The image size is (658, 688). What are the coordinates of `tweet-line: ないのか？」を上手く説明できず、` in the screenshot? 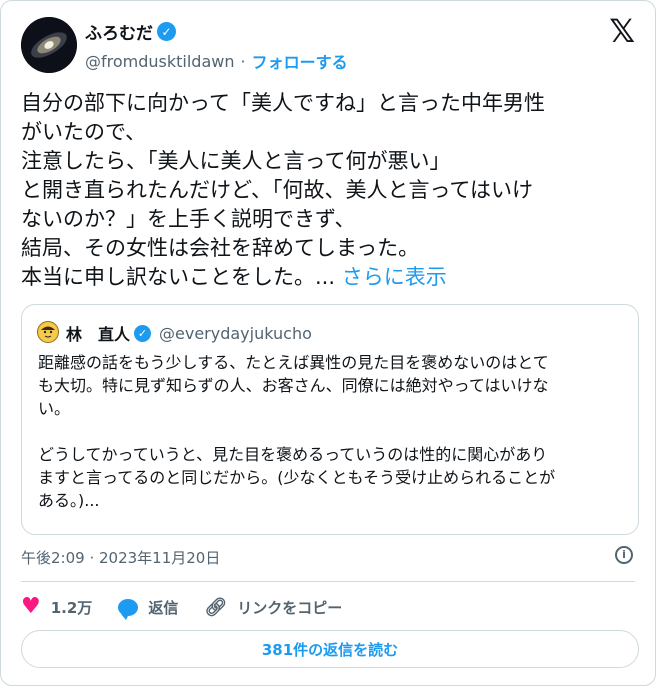 It's located at (188, 219).